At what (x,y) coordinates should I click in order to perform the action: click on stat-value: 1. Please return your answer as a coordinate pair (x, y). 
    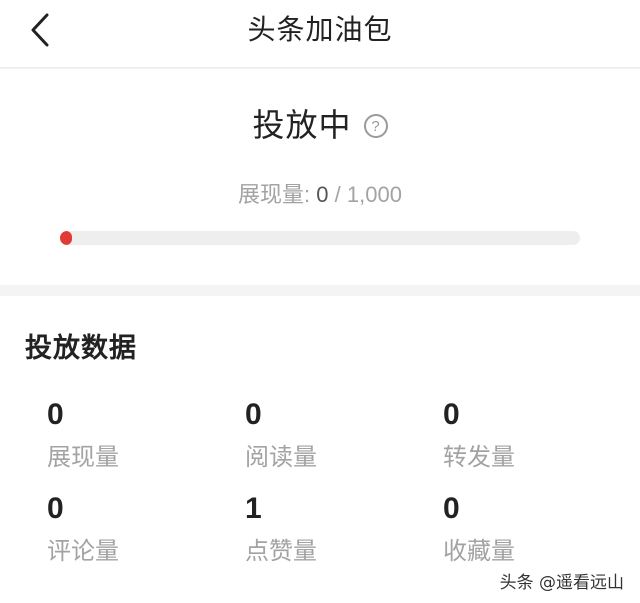
    Looking at the image, I should click on (253, 508).